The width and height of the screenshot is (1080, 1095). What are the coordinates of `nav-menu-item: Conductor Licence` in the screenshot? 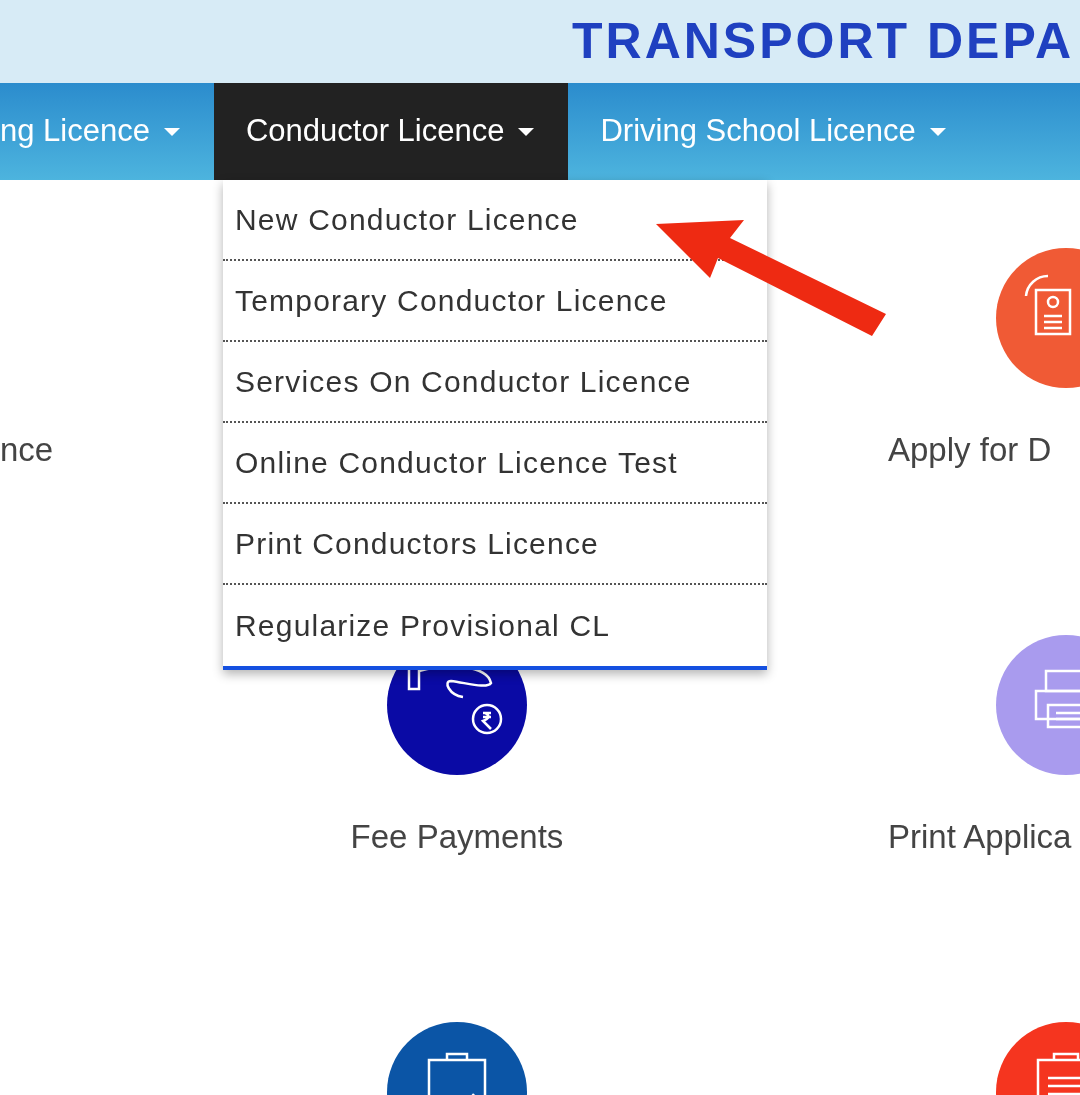 It's located at (391, 131).